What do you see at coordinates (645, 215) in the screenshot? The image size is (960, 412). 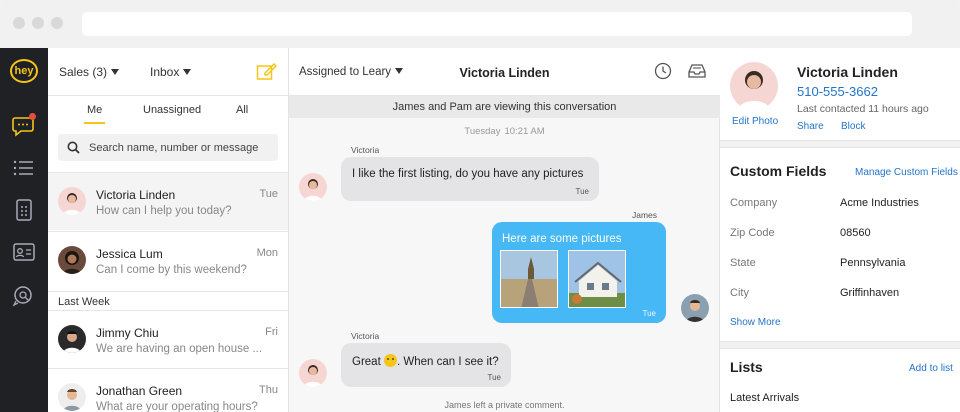 I see `message-sender: James` at bounding box center [645, 215].